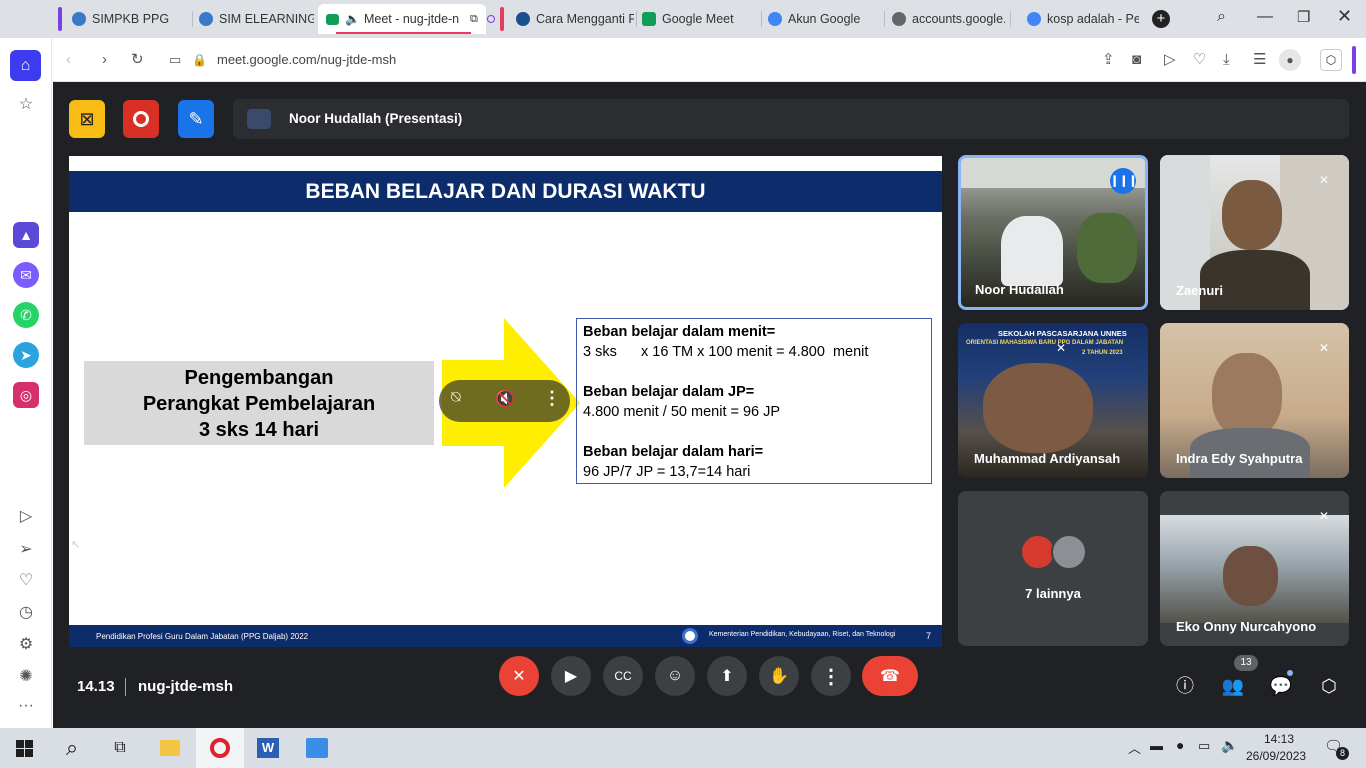 The height and width of the screenshot is (768, 1366). I want to click on more-options-button: ⋮, so click(831, 676).